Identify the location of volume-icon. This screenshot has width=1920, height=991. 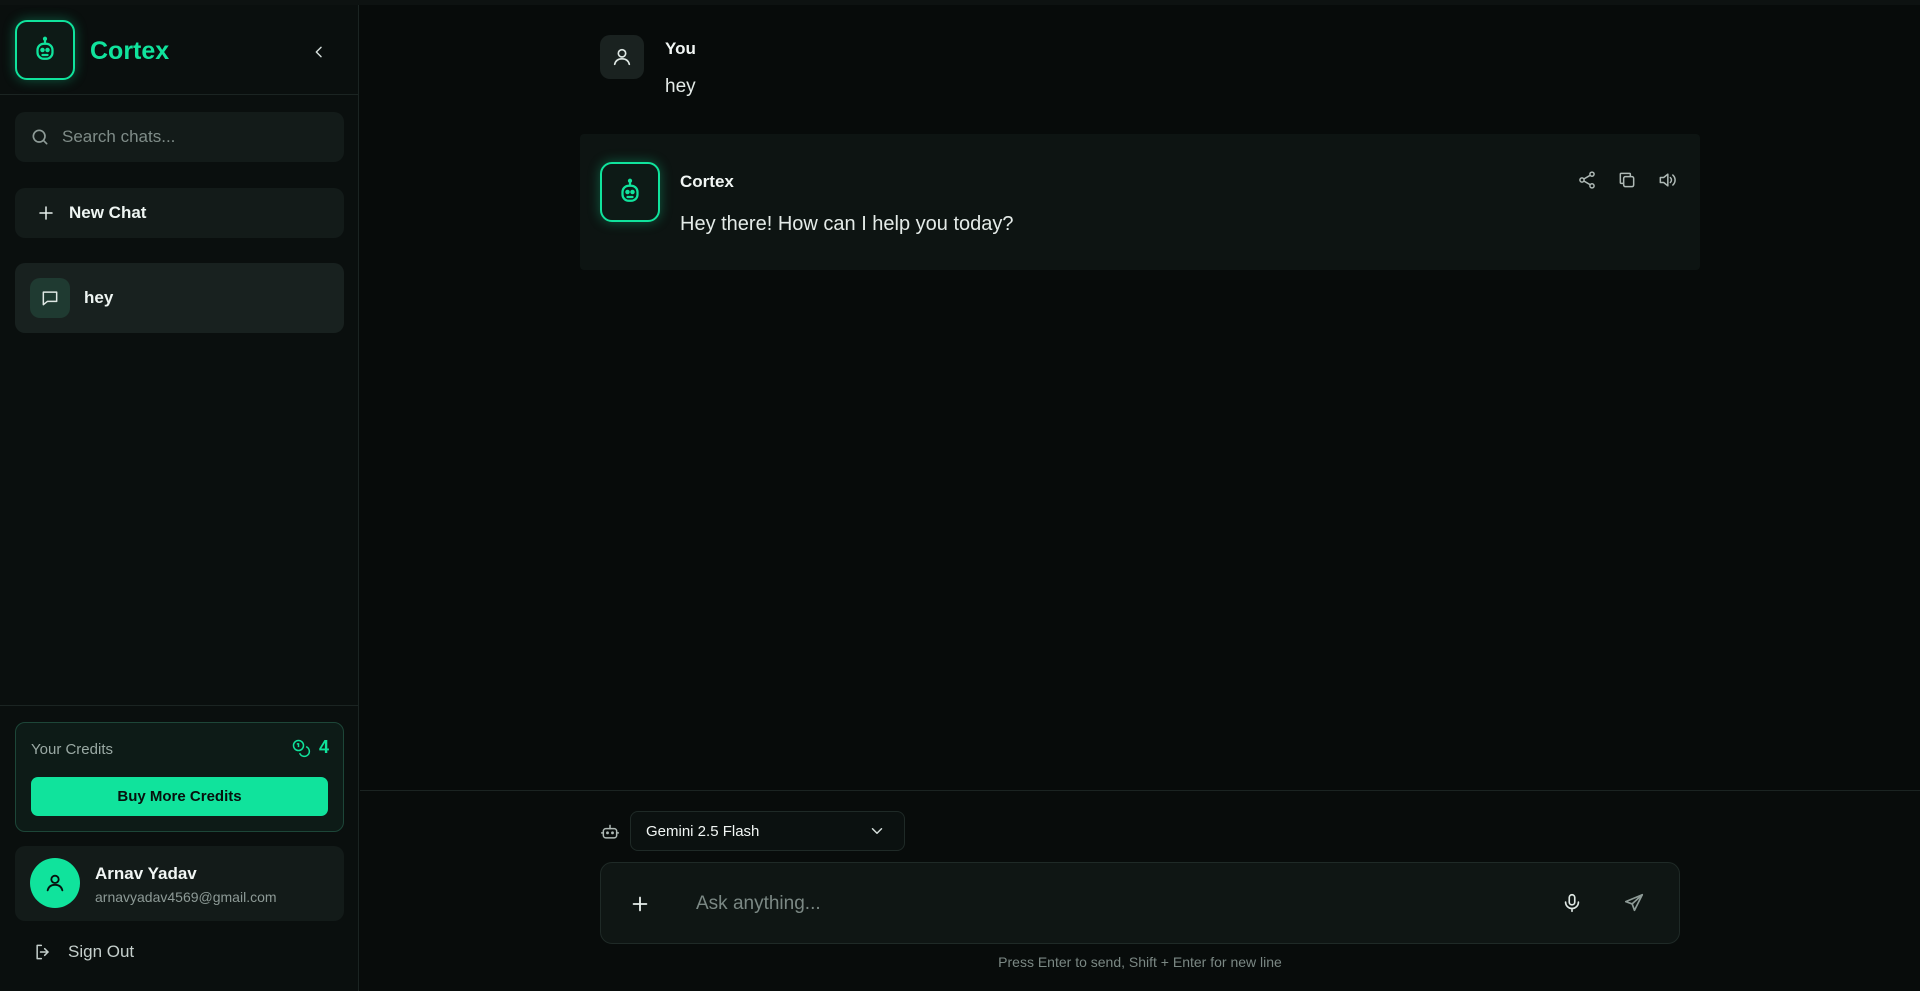
(1667, 180).